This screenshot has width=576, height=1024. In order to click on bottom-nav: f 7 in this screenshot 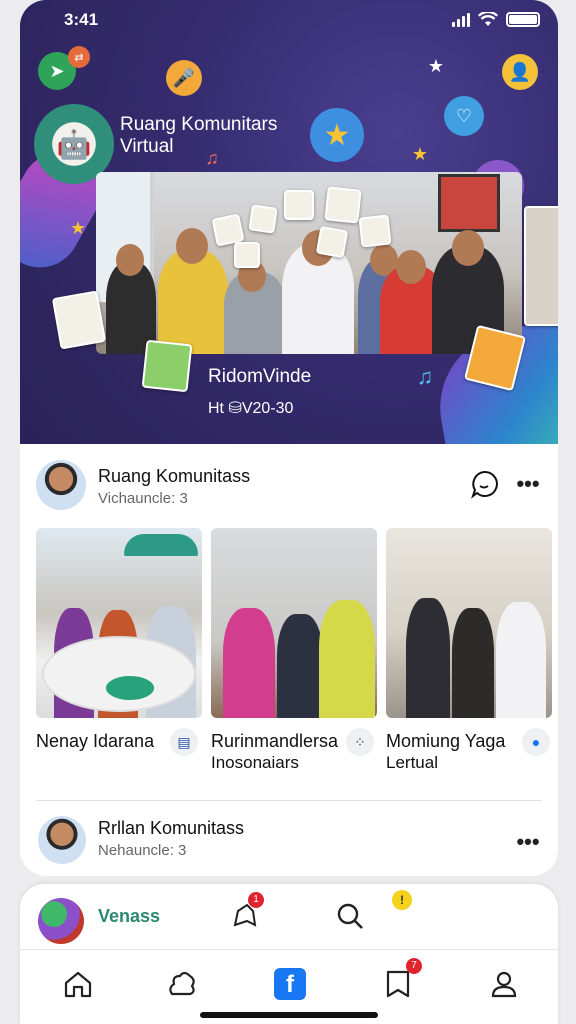, I will do `click(289, 984)`.